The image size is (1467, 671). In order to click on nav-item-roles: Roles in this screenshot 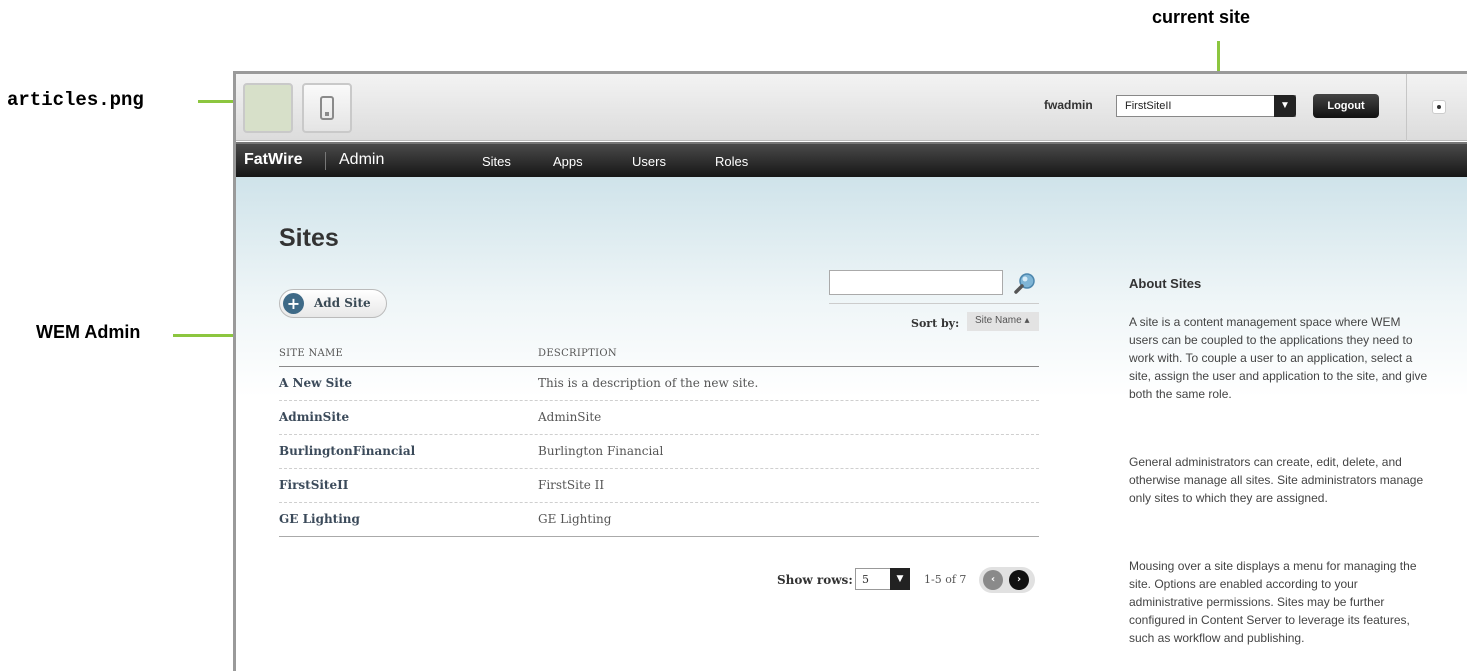, I will do `click(731, 161)`.